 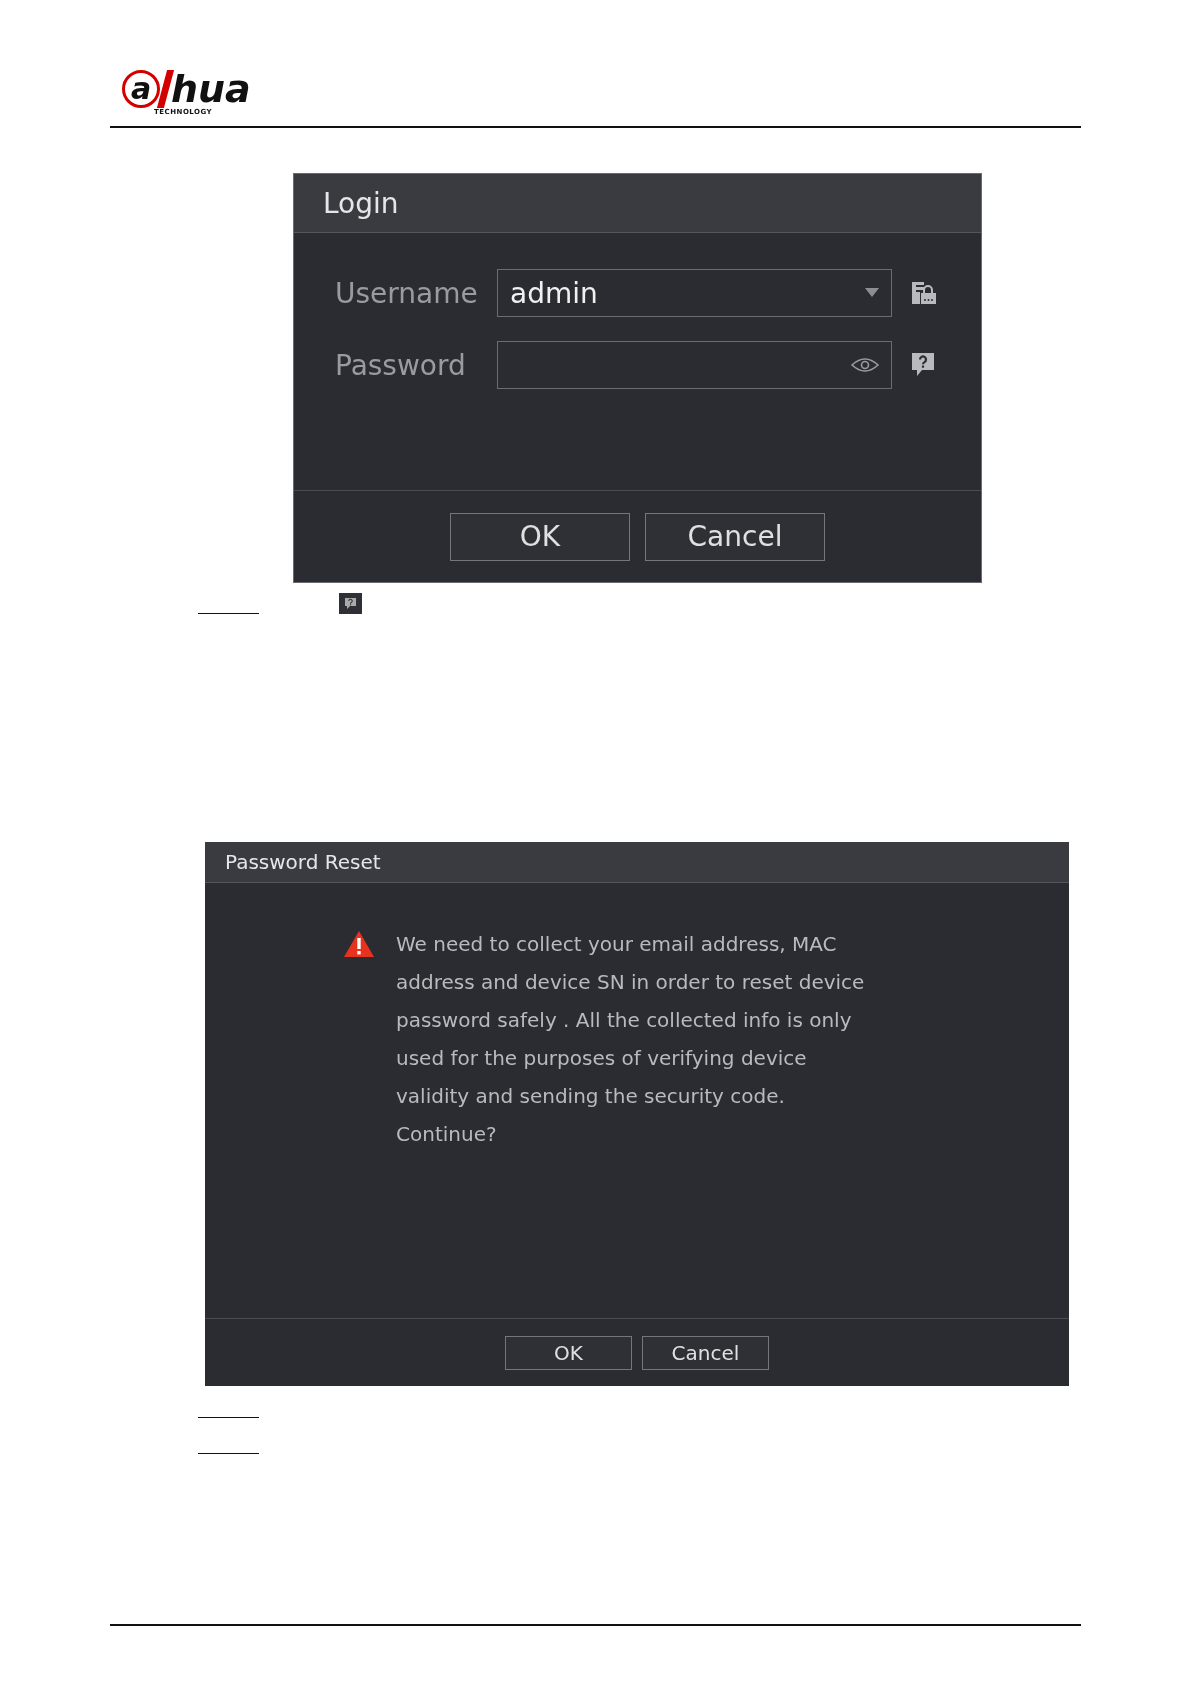 What do you see at coordinates (694, 365) in the screenshot?
I see `password-field` at bounding box center [694, 365].